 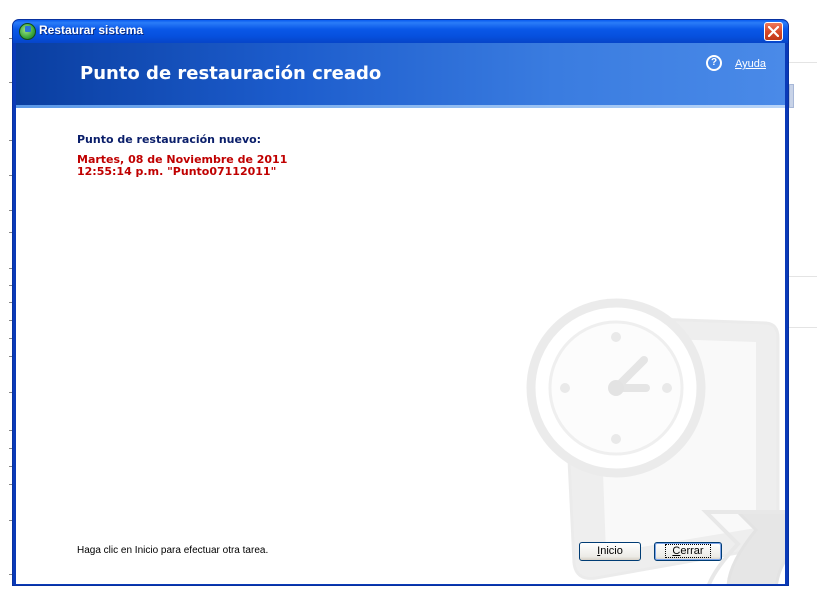 What do you see at coordinates (231, 73) in the screenshot?
I see `page-title: Punto de restauración creado` at bounding box center [231, 73].